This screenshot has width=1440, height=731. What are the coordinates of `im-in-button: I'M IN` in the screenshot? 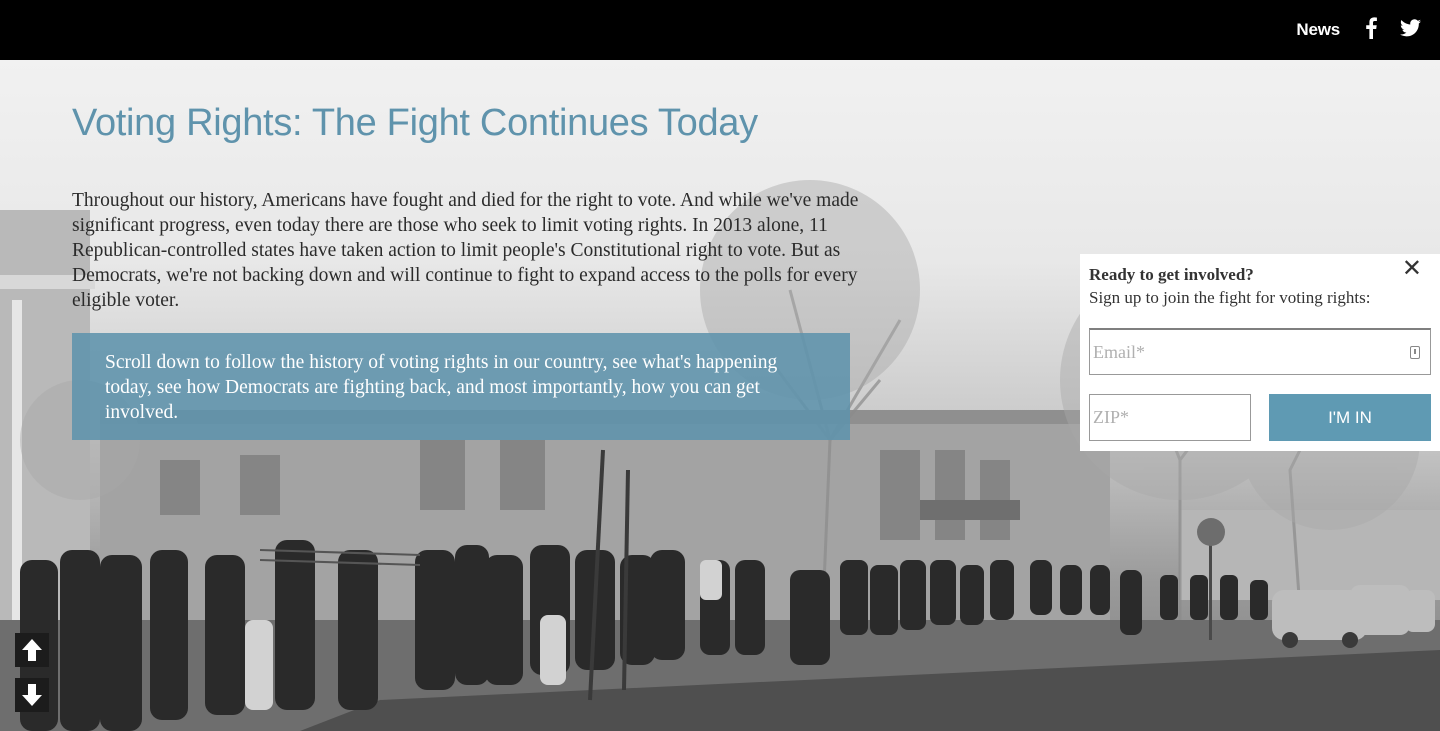 It's located at (1350, 417).